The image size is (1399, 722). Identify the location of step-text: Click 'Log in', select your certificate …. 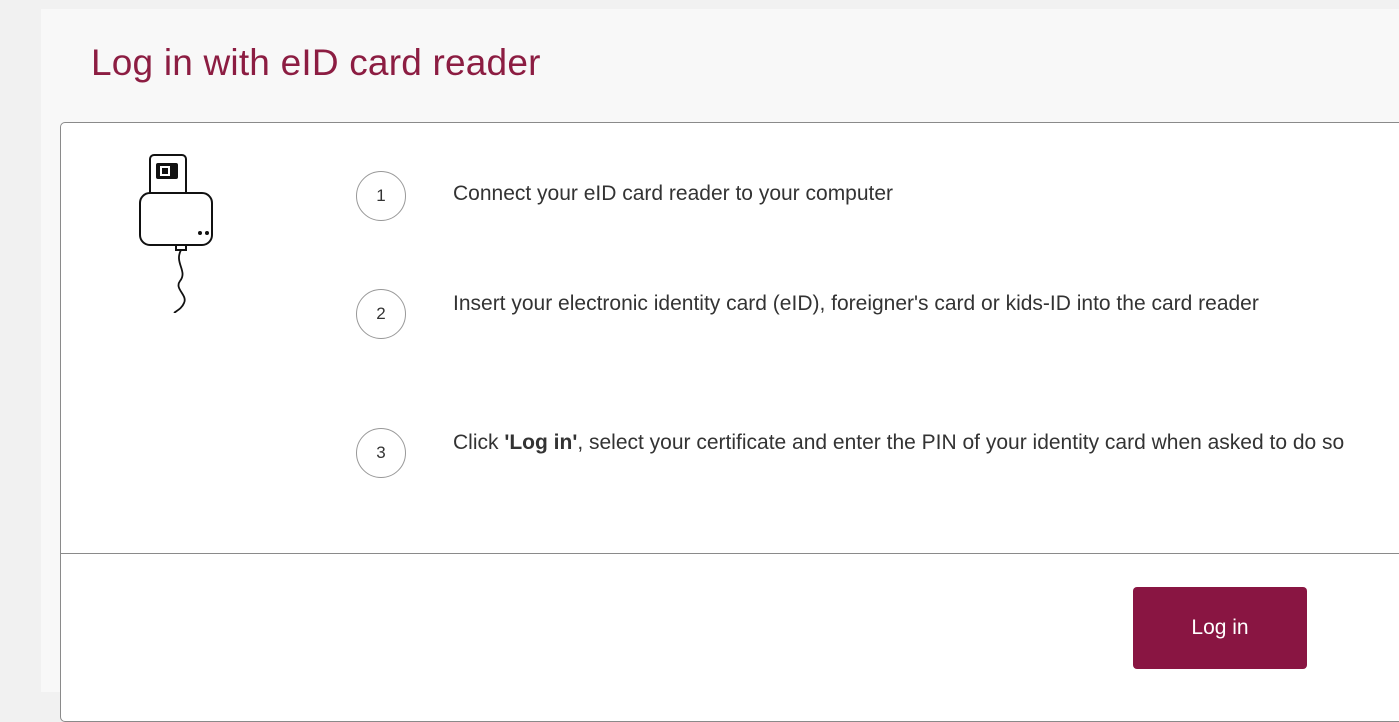
(926, 442).